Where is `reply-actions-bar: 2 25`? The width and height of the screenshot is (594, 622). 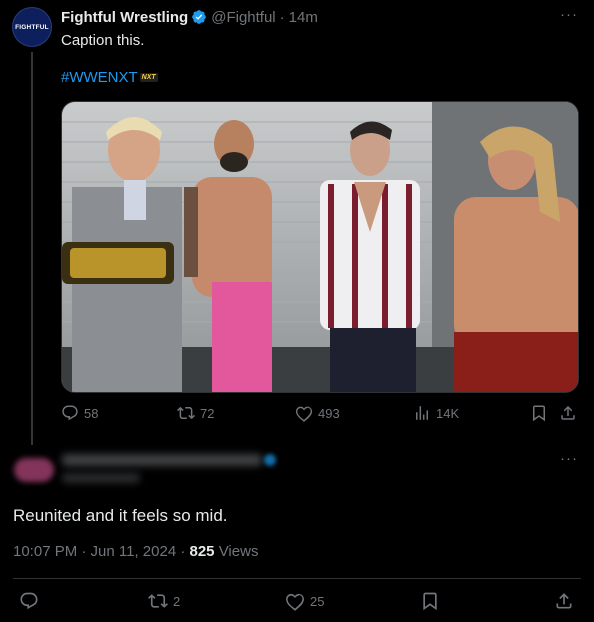 reply-actions-bar: 2 25 is located at coordinates (297, 603).